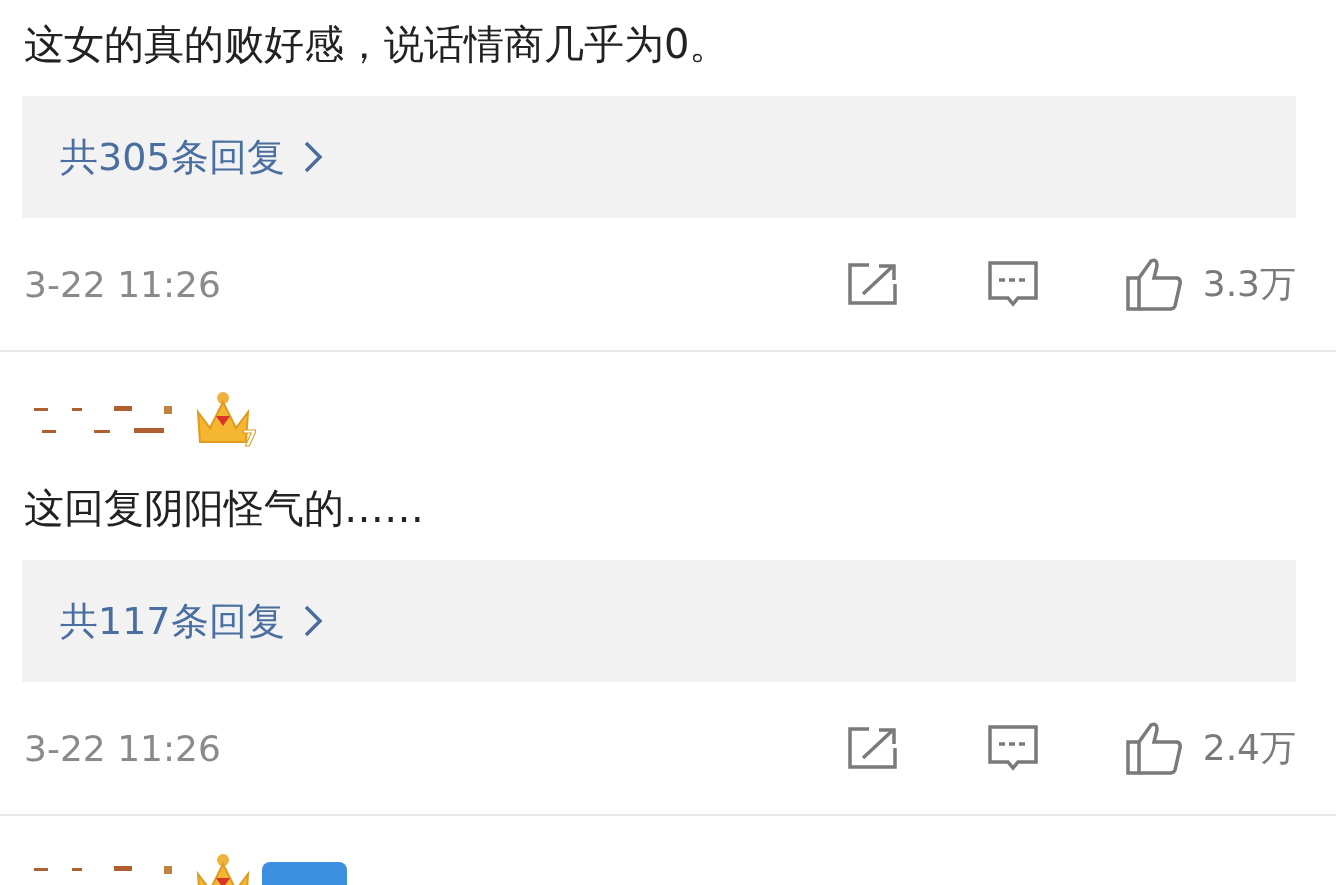 This screenshot has width=1336, height=885. What do you see at coordinates (377, 44) in the screenshot?
I see `comment-text: 这女的真的败好感，说话情商几乎为0。` at bounding box center [377, 44].